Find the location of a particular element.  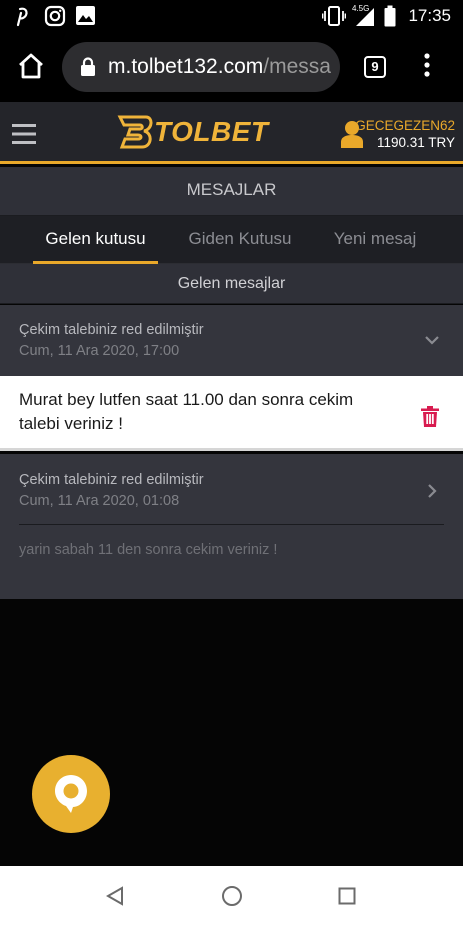

pinterest-icon is located at coordinates (22, 17).